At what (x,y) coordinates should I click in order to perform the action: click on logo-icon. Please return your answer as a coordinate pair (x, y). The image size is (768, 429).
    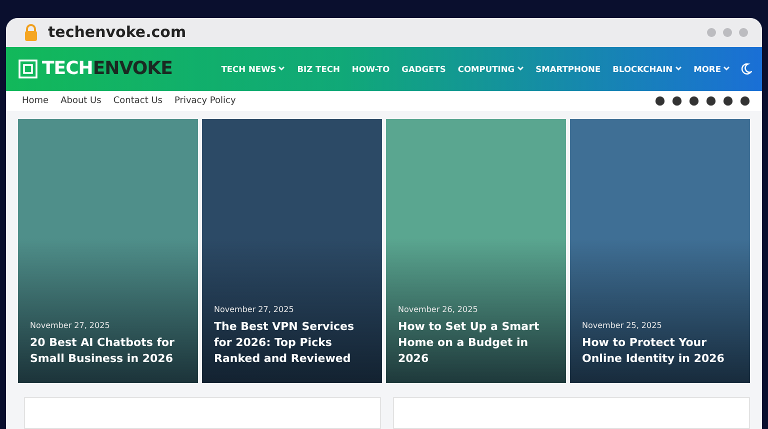
    Looking at the image, I should click on (28, 68).